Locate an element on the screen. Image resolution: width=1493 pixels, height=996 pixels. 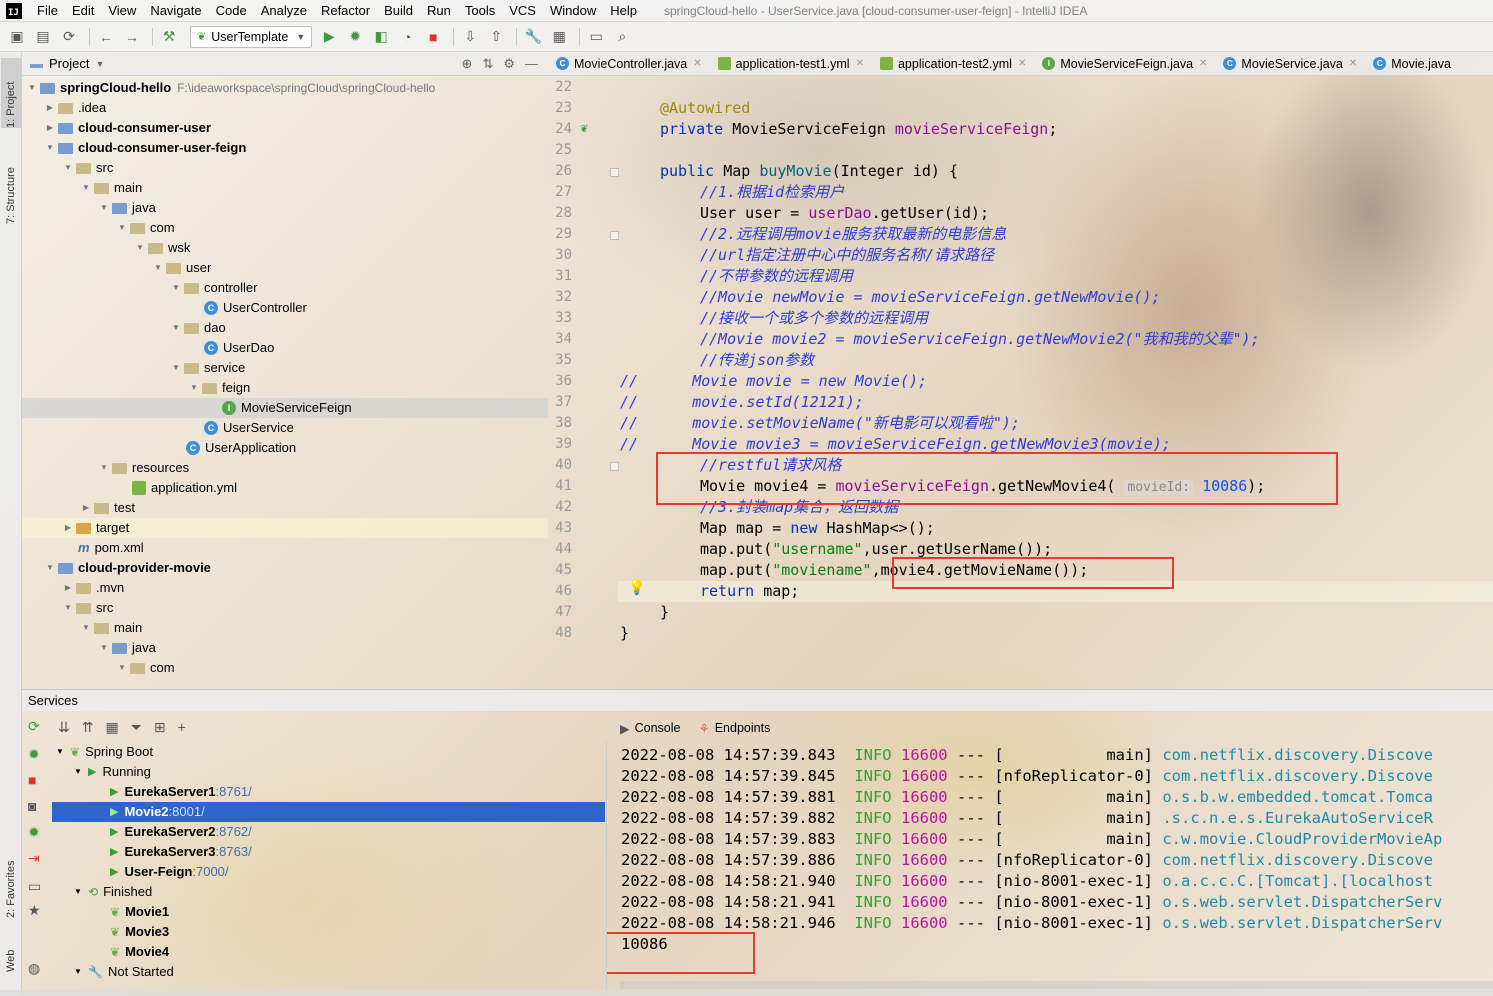
deploy-icon: ✹ is located at coordinates (34, 832).